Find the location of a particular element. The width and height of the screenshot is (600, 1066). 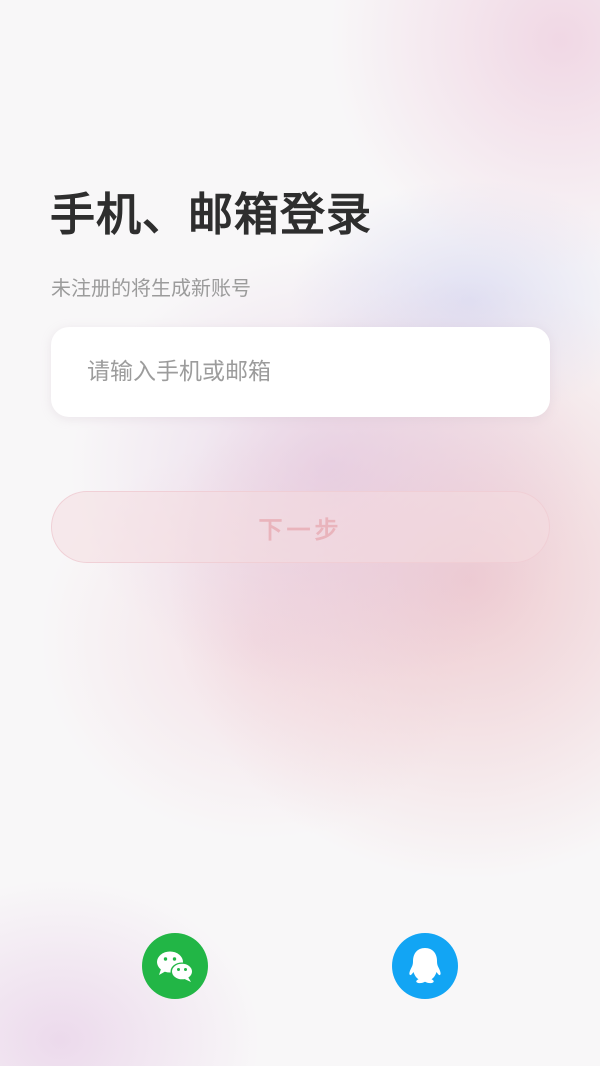

wechat-login-button is located at coordinates (175, 966).